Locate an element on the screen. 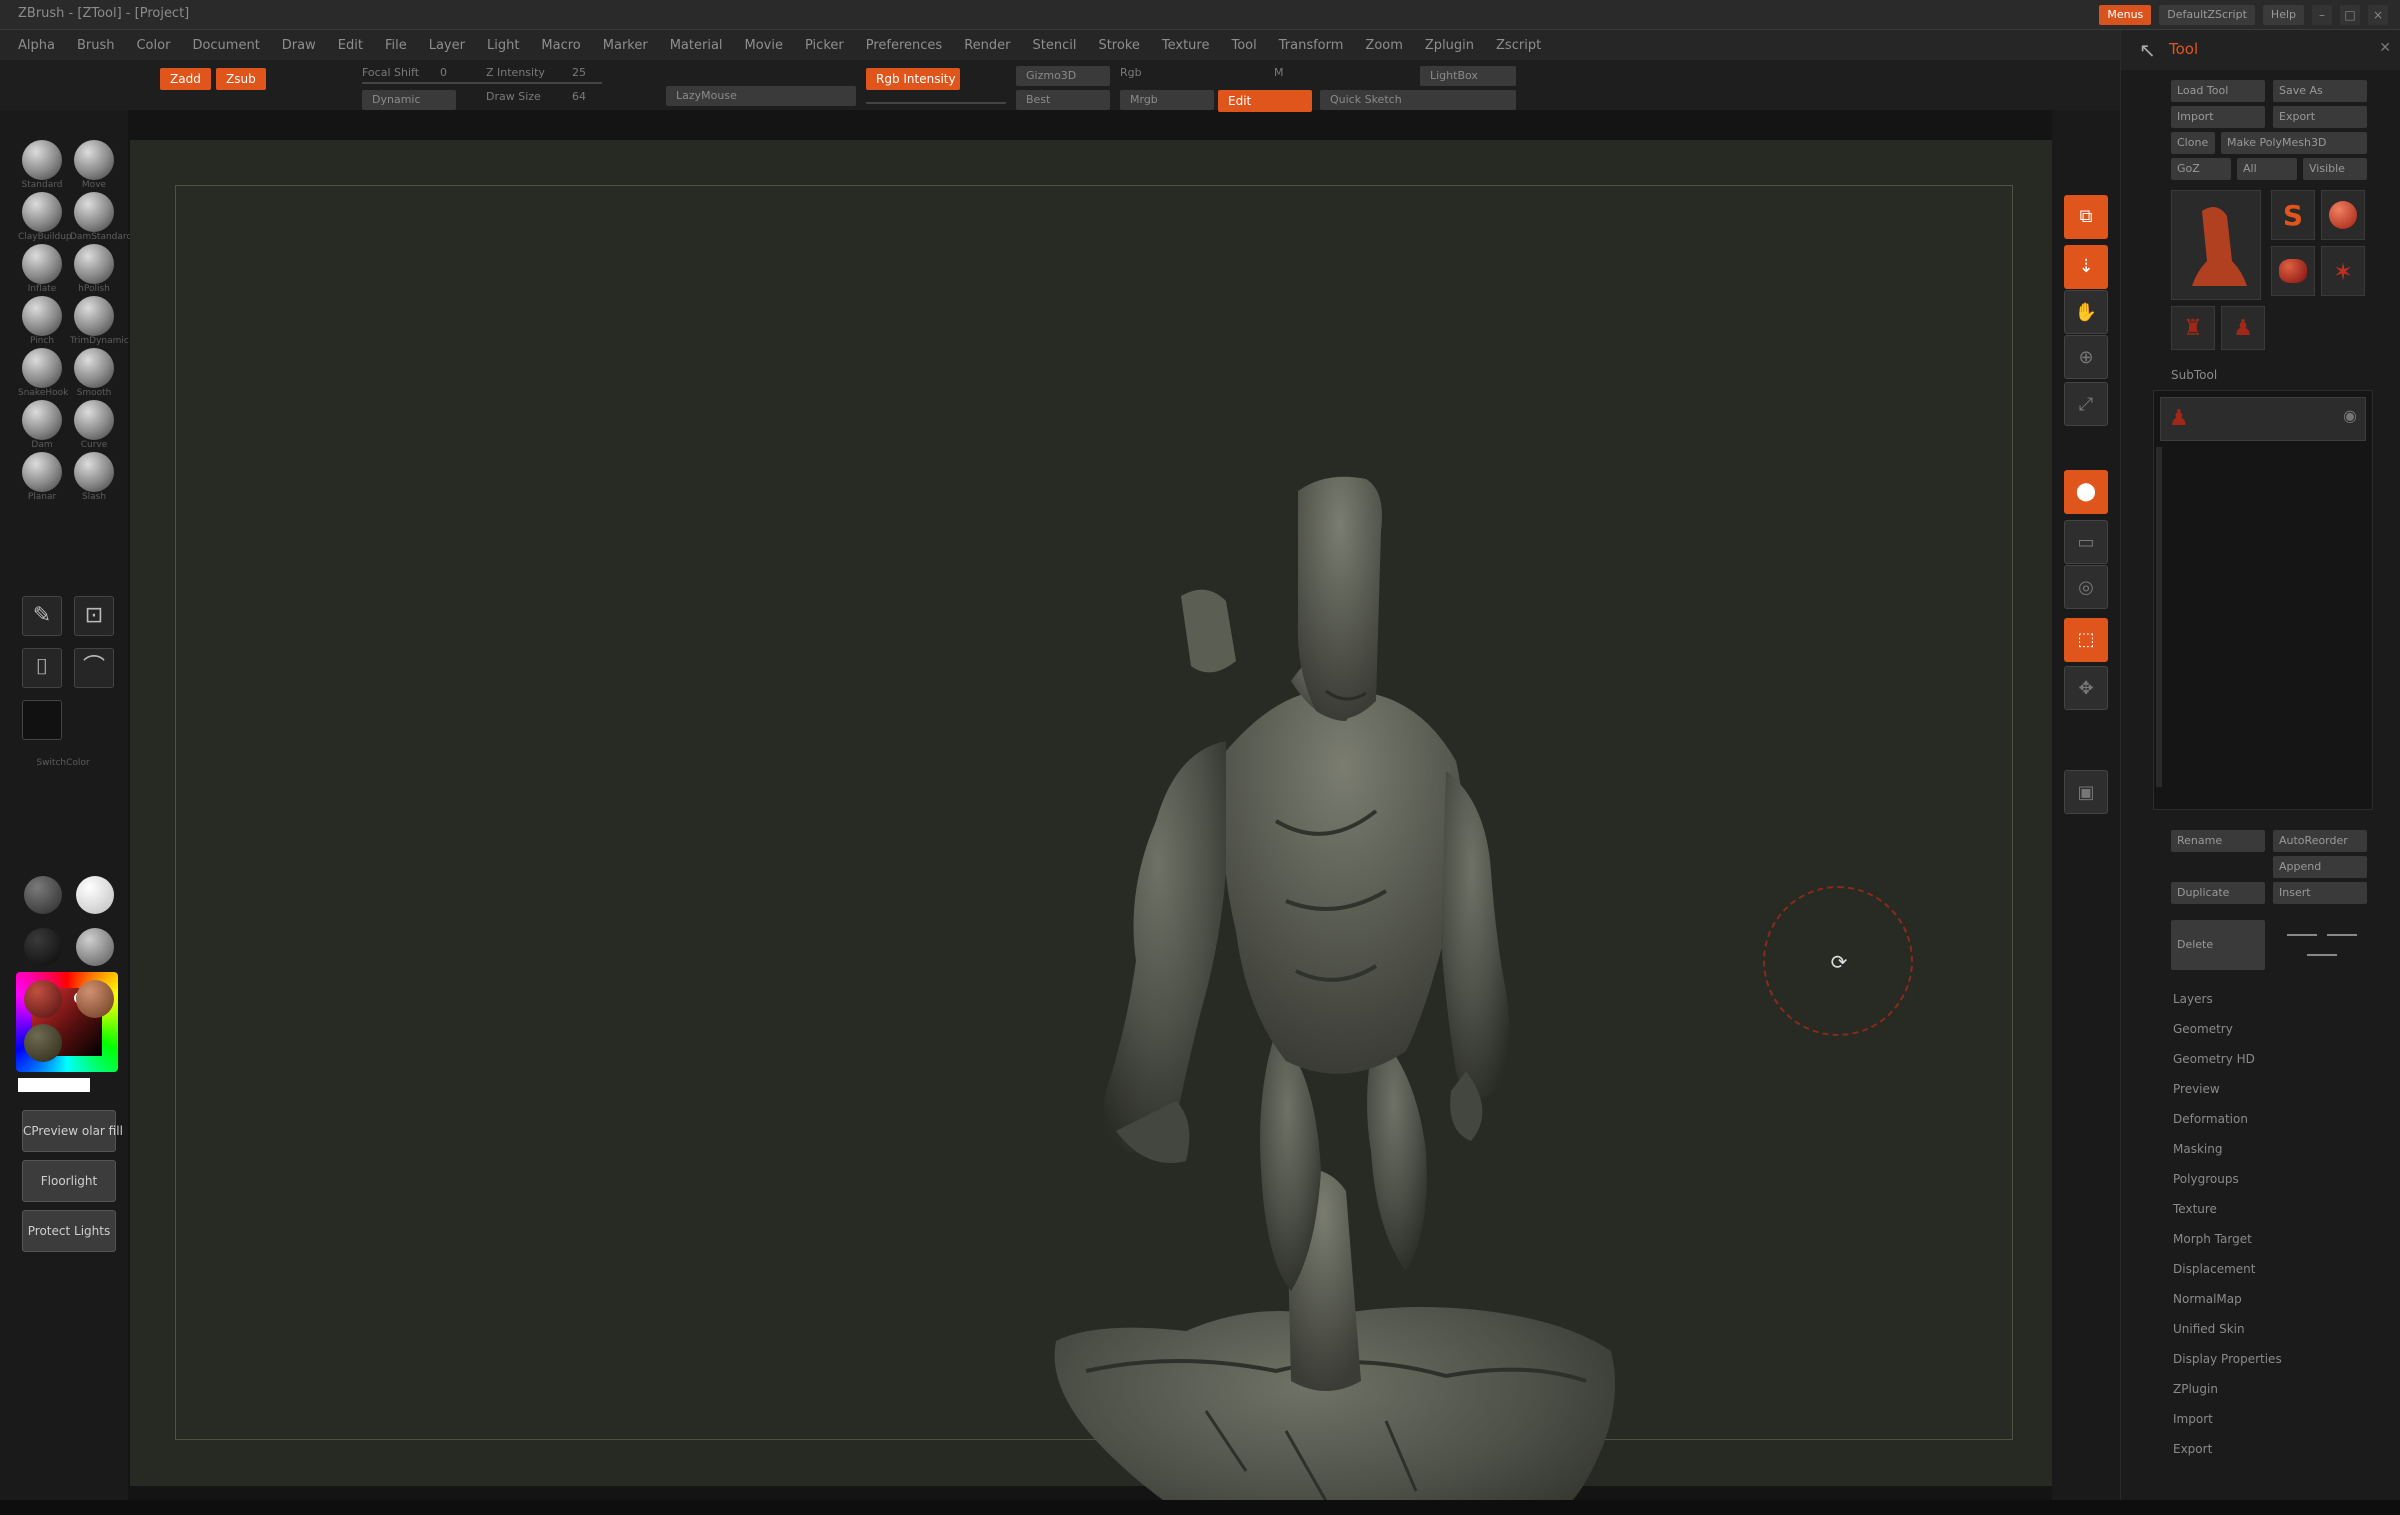 This screenshot has height=1515, width=2400. figure-small-thumbnail: ♟ is located at coordinates (2243, 328).